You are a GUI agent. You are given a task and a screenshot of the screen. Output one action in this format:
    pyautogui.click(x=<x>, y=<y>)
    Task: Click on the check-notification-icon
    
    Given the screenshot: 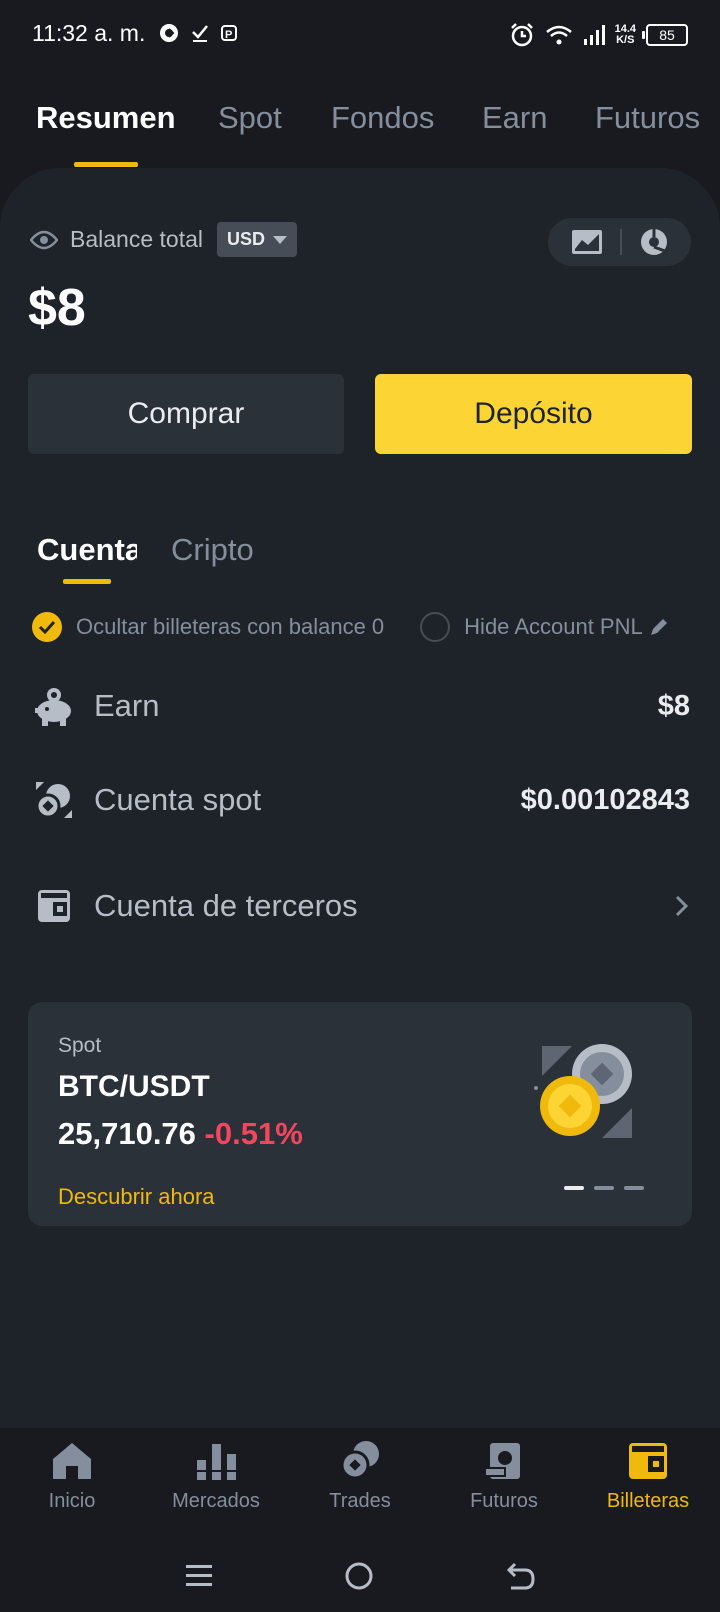 What is the action you would take?
    pyautogui.click(x=200, y=33)
    